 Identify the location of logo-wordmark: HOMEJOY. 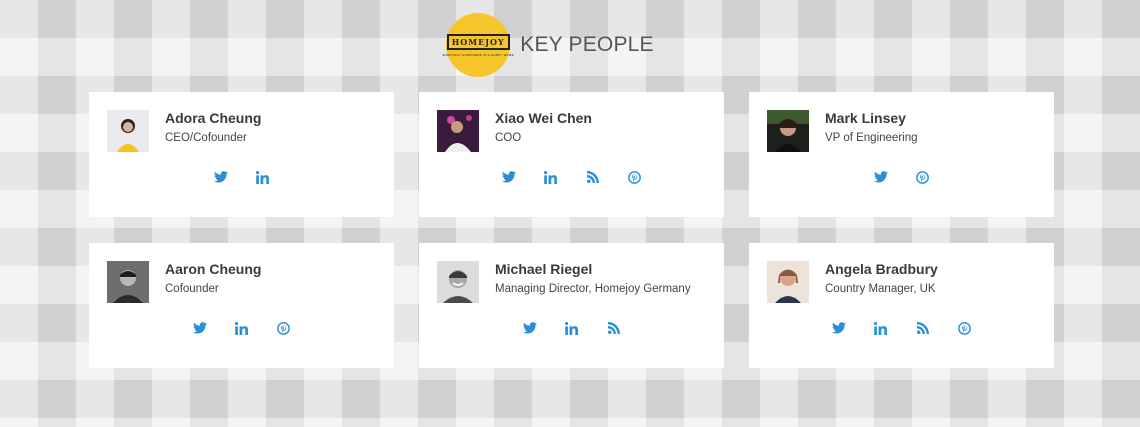
(478, 41).